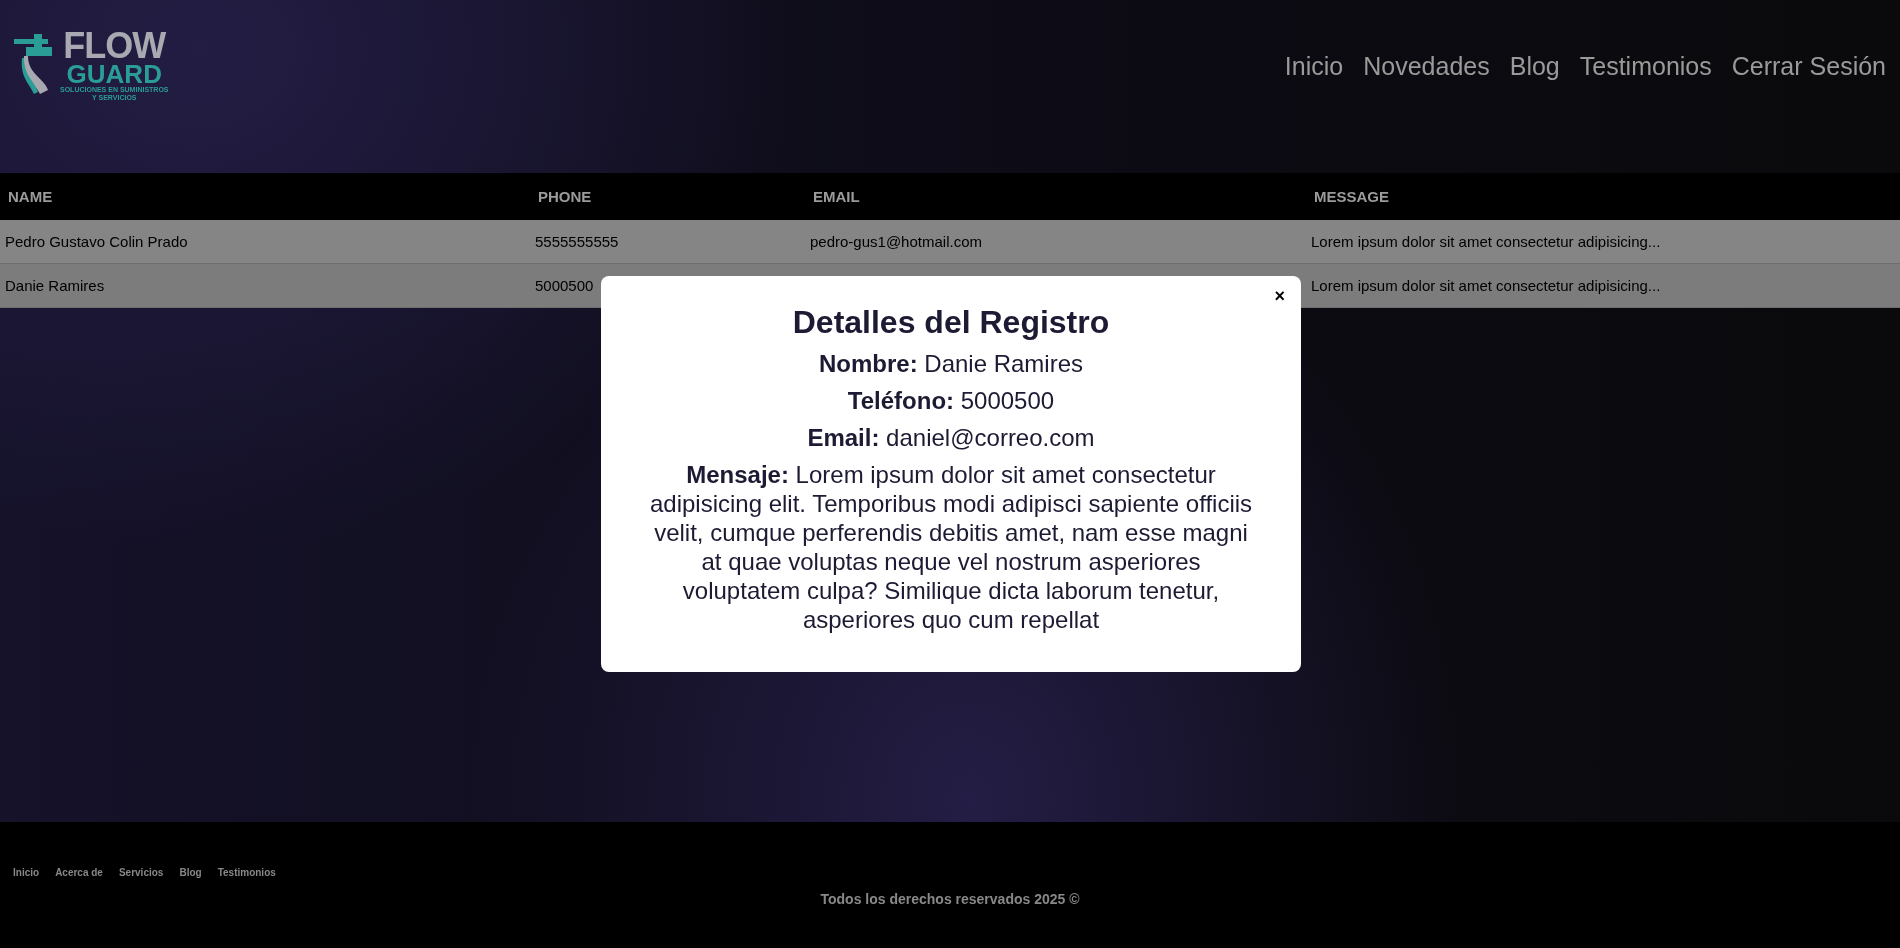  I want to click on logo-wordmark: FLOW, so click(114, 46).